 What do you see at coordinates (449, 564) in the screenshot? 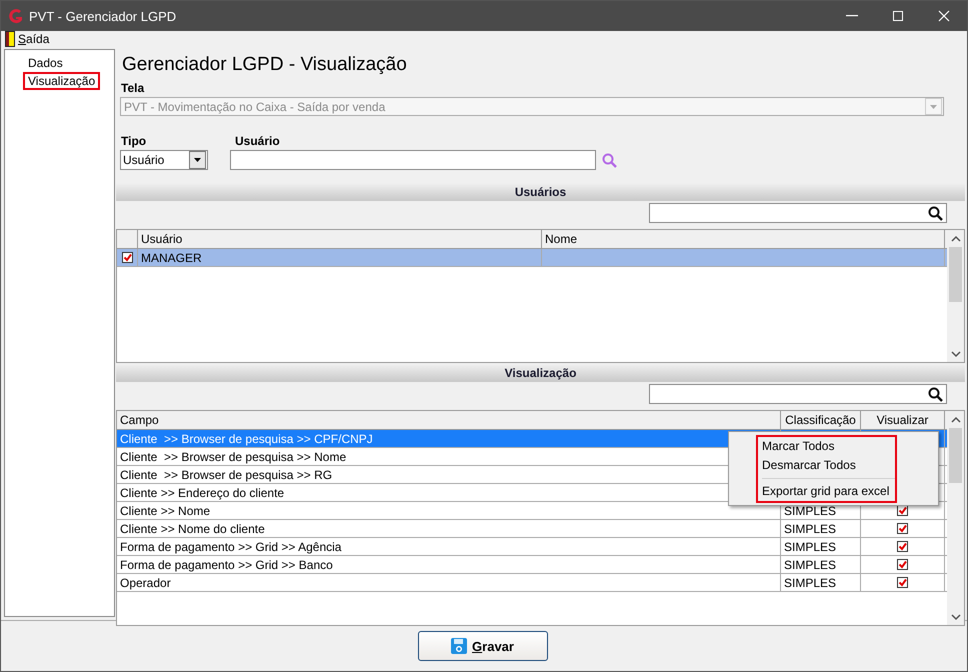
I see `table-cell: Forma de pagamento >> Grid >> Banco` at bounding box center [449, 564].